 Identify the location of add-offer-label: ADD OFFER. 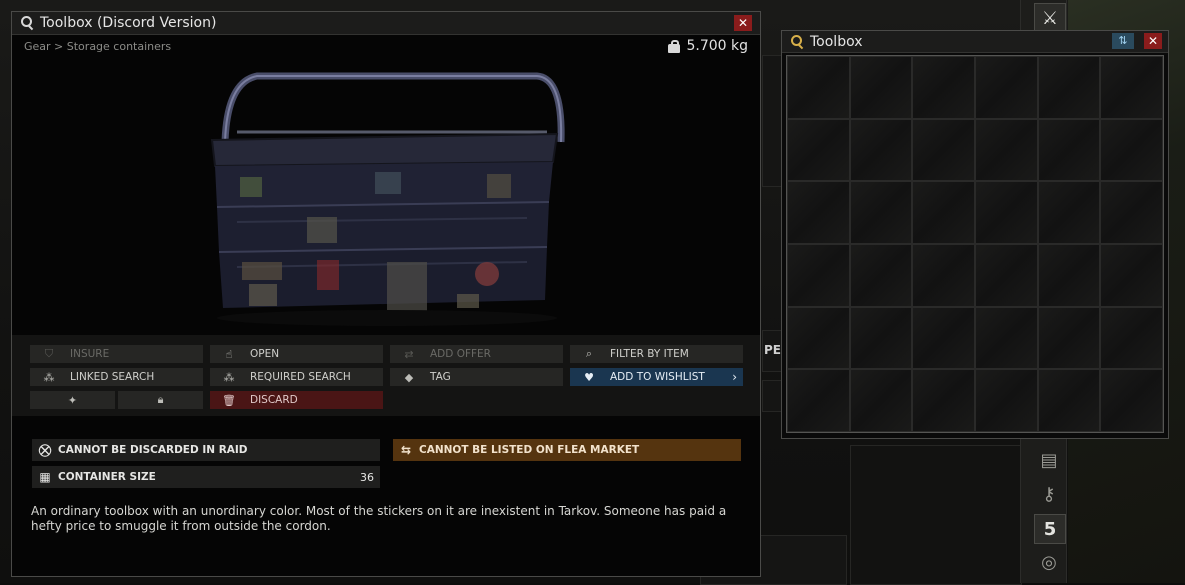
(460, 354).